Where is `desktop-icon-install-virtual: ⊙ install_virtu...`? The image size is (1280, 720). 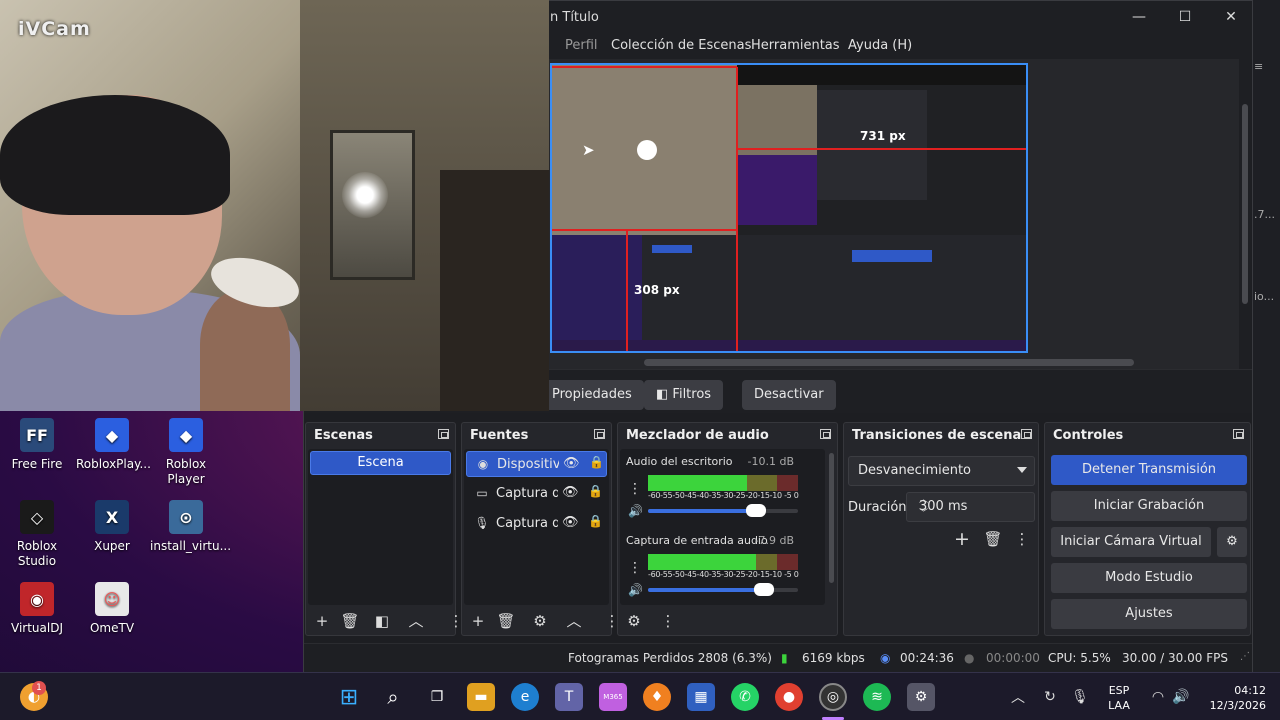
desktop-icon-install-virtual: ⊙ install_virtu... is located at coordinates (190, 527).